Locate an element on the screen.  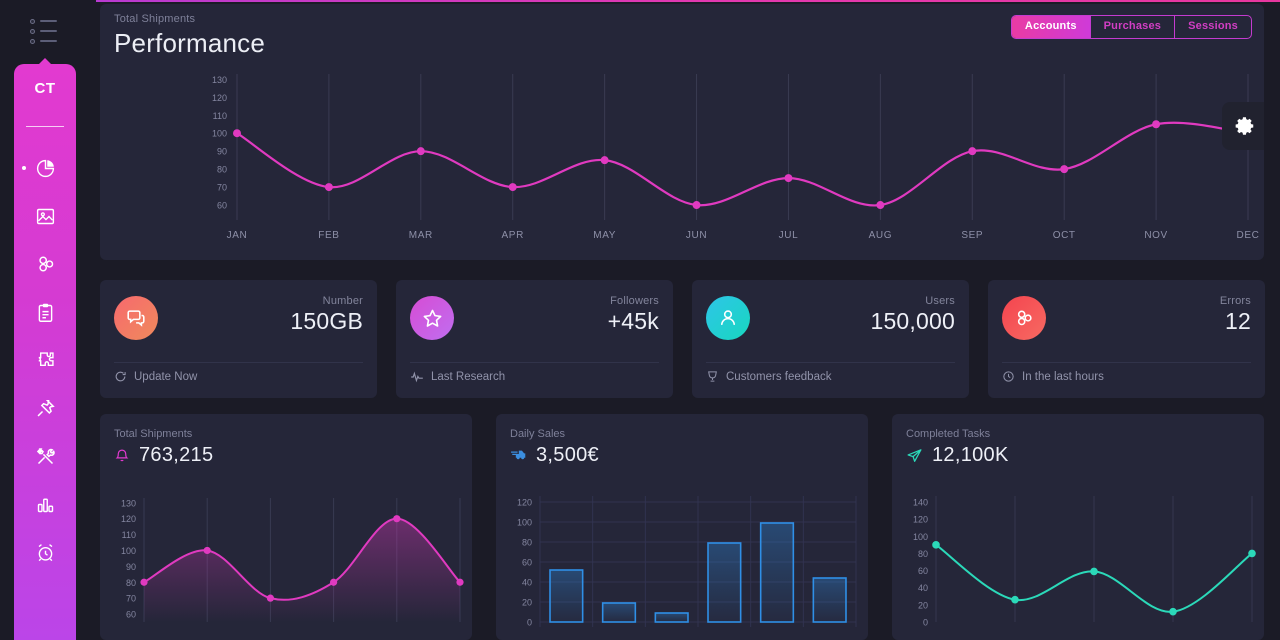
sidebar-item-tasks is located at coordinates (45, 312).